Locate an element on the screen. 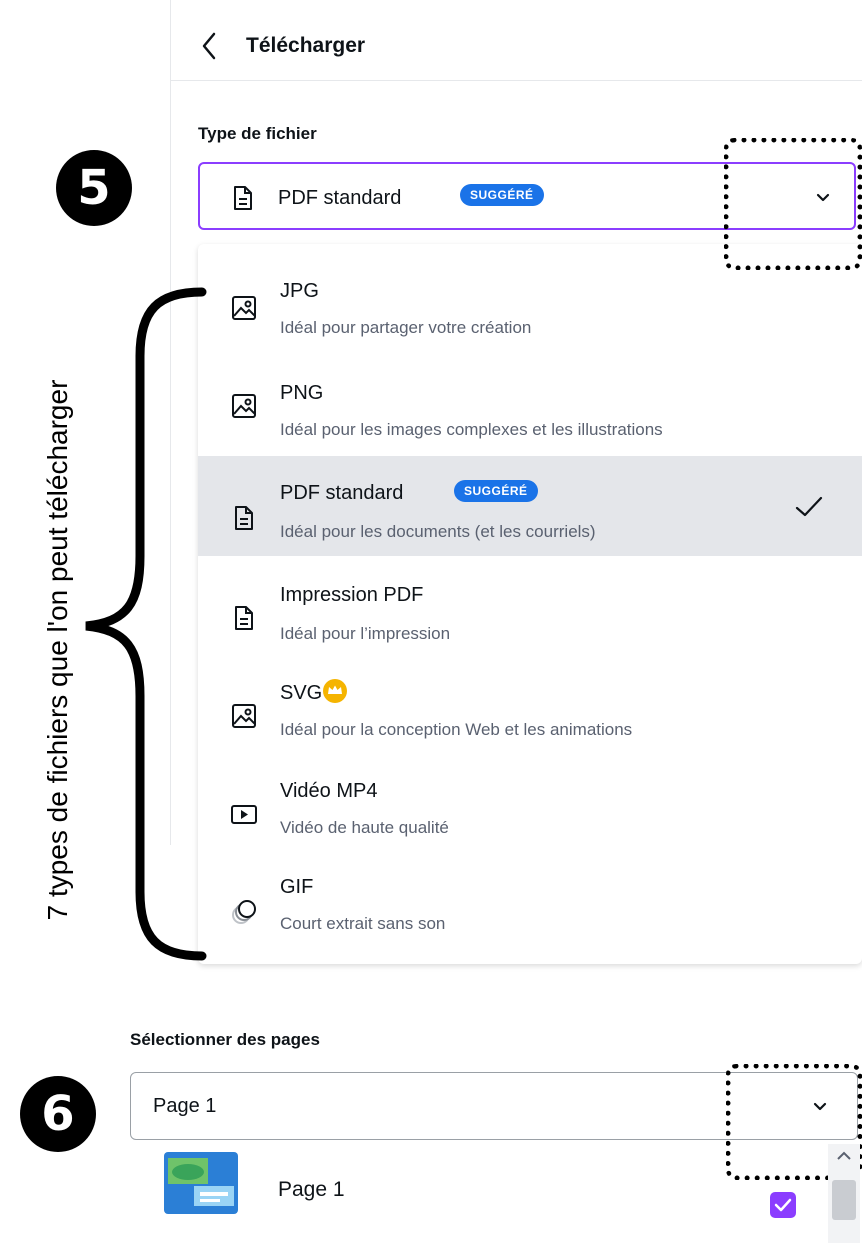  option-description: Idéal pour l’impression is located at coordinates (365, 633).